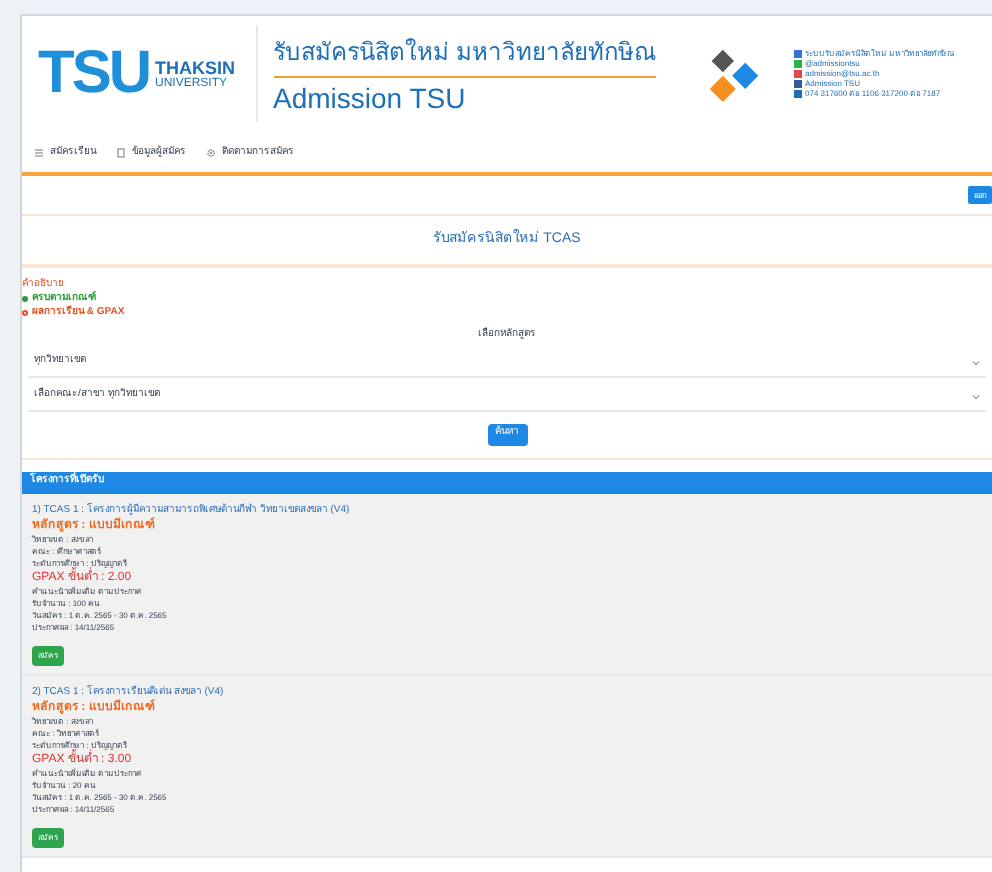 Image resolution: width=992 pixels, height=872 pixels. What do you see at coordinates (93, 74) in the screenshot?
I see `logo-text: TSU` at bounding box center [93, 74].